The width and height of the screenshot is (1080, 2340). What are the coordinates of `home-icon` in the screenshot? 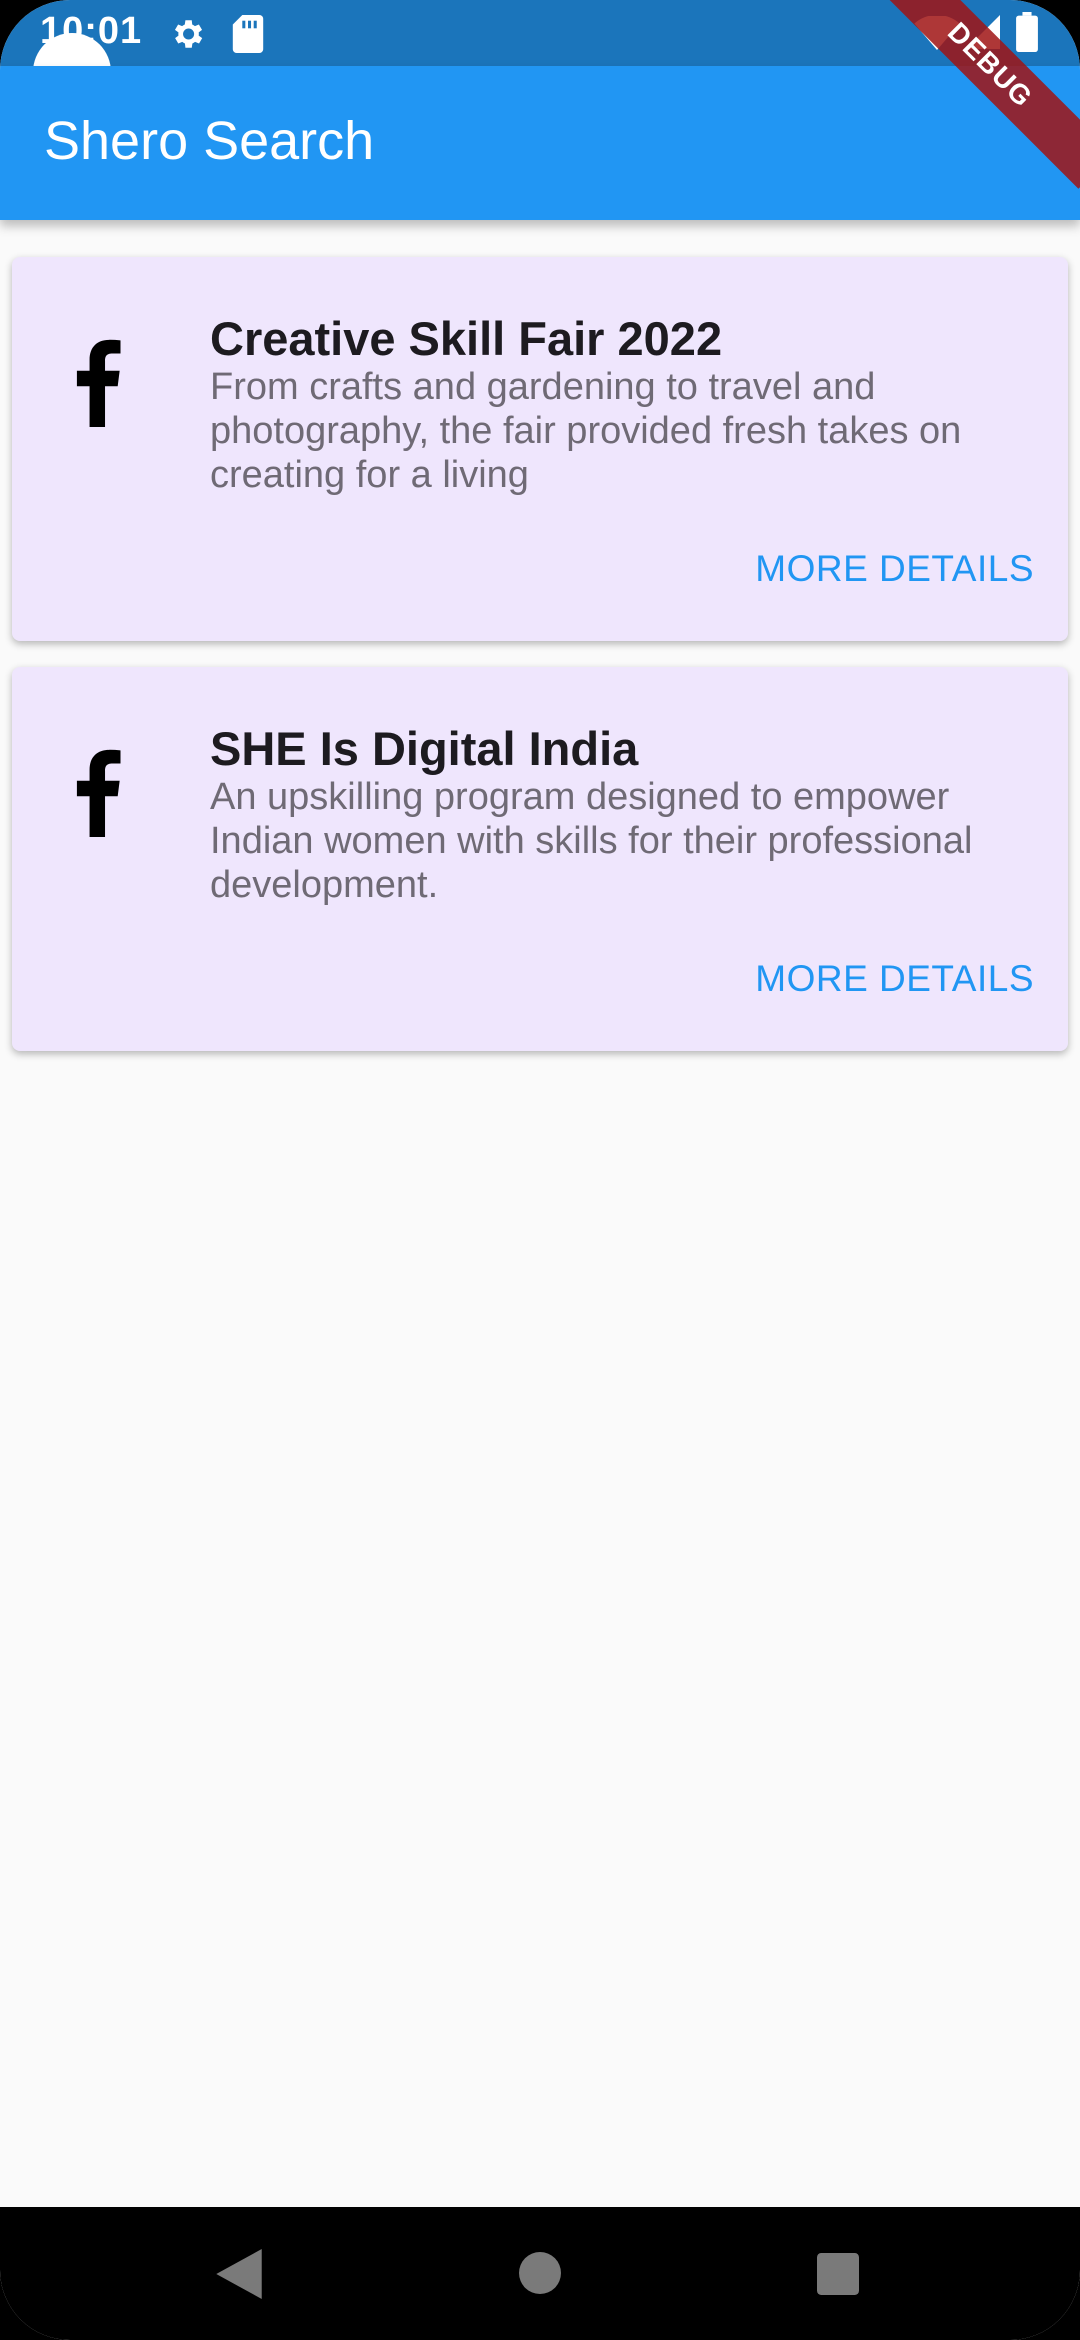 It's located at (540, 2273).